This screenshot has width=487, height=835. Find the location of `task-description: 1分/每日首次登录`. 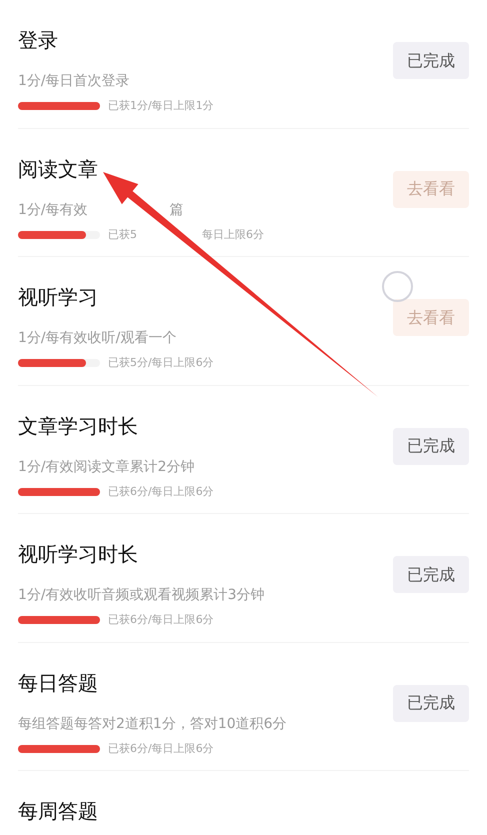

task-description: 1分/每日首次登录 is located at coordinates (74, 81).